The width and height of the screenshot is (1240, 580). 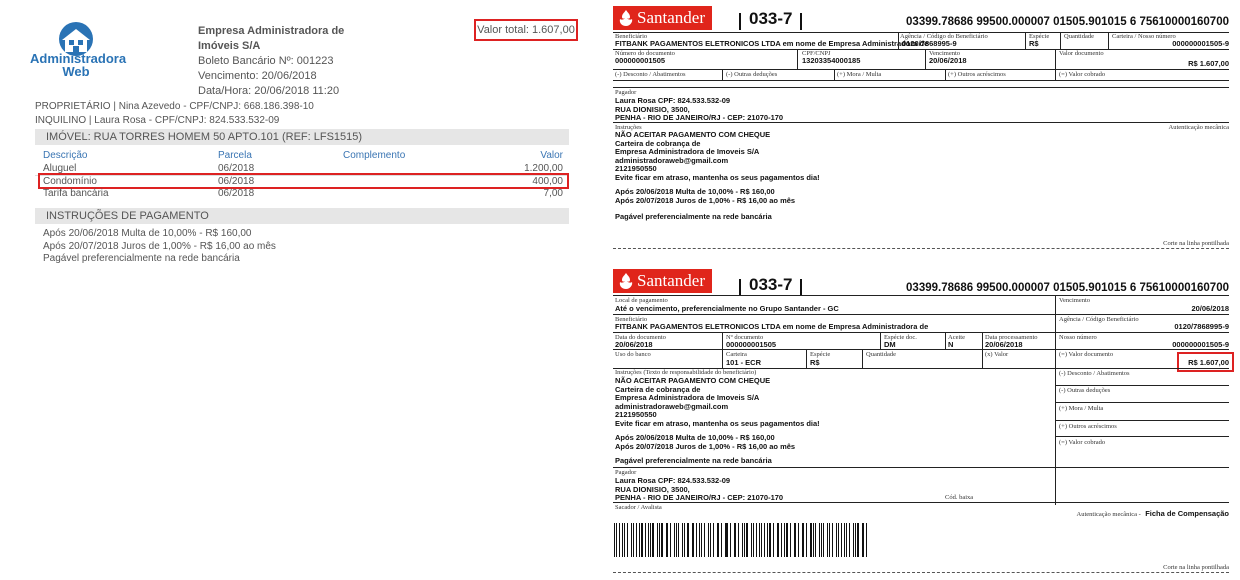 I want to click on doc-value: R$ 1.607,00, so click(x=1208, y=63).